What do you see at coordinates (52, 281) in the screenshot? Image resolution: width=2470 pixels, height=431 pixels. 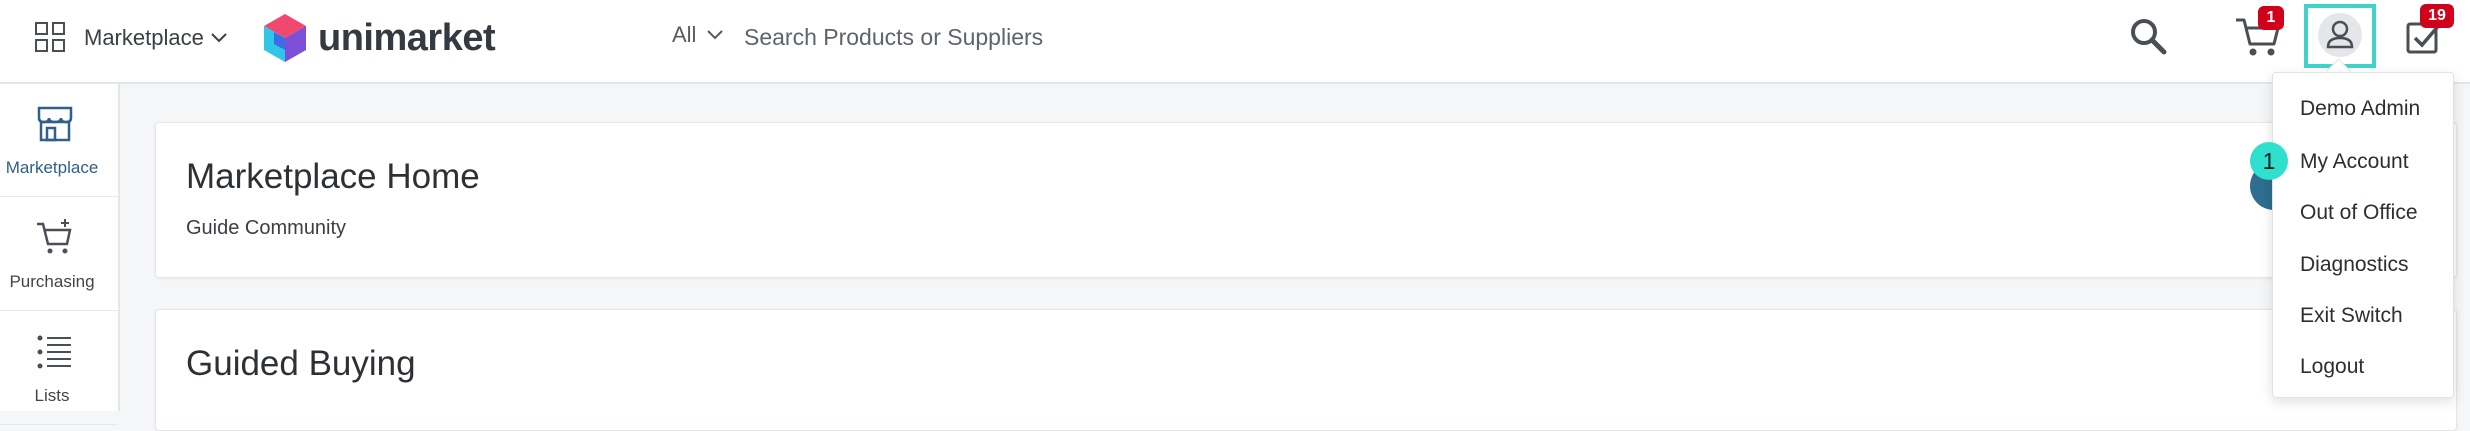 I see `sidebar-item-label: Purchasing` at bounding box center [52, 281].